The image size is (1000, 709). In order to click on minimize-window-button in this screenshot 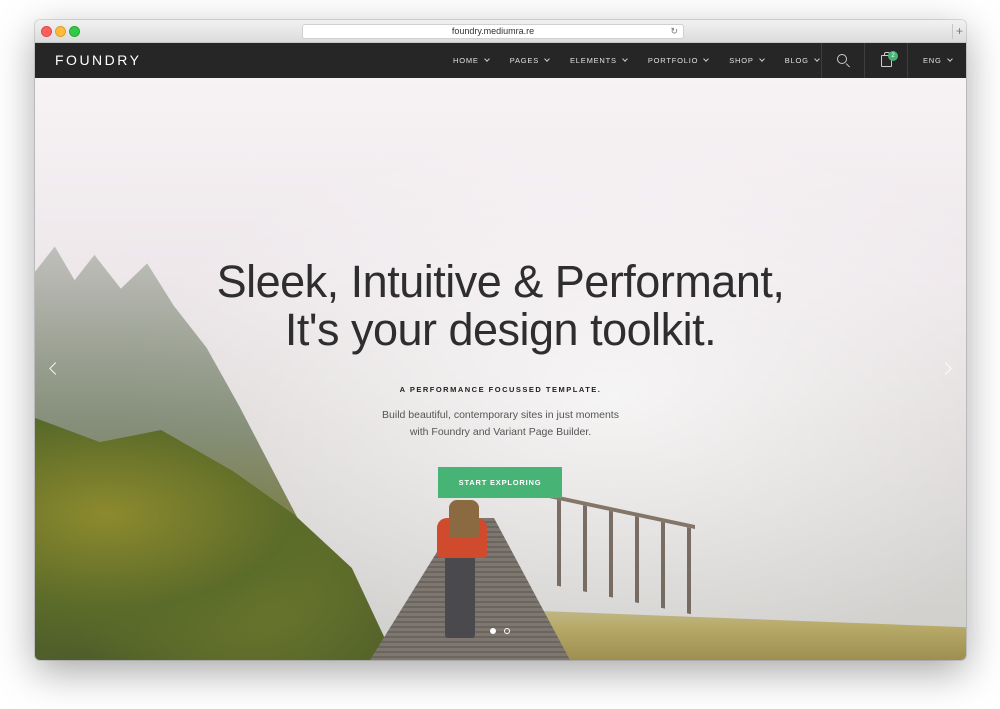, I will do `click(60, 31)`.